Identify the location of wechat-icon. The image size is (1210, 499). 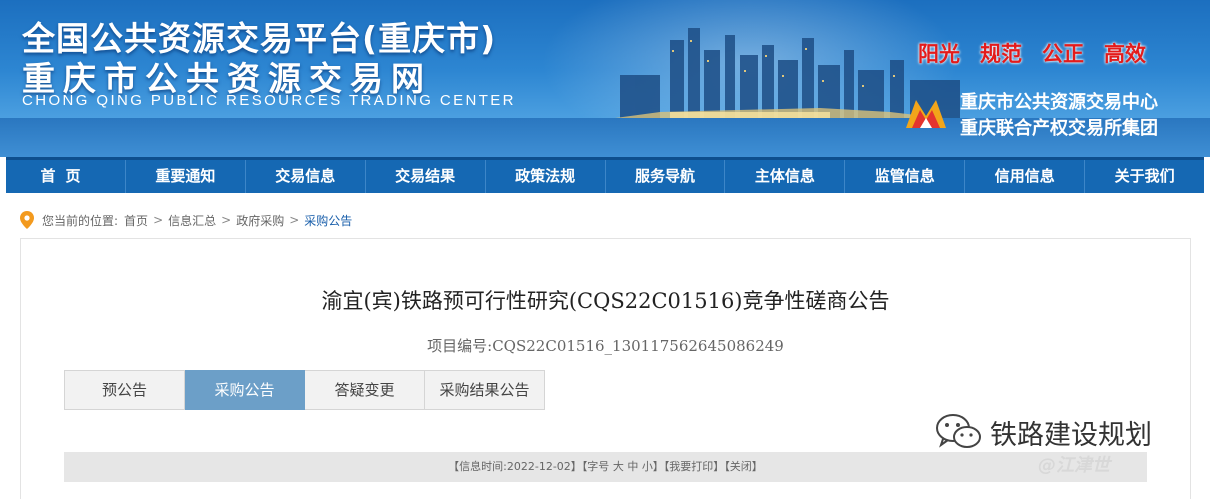
(958, 431).